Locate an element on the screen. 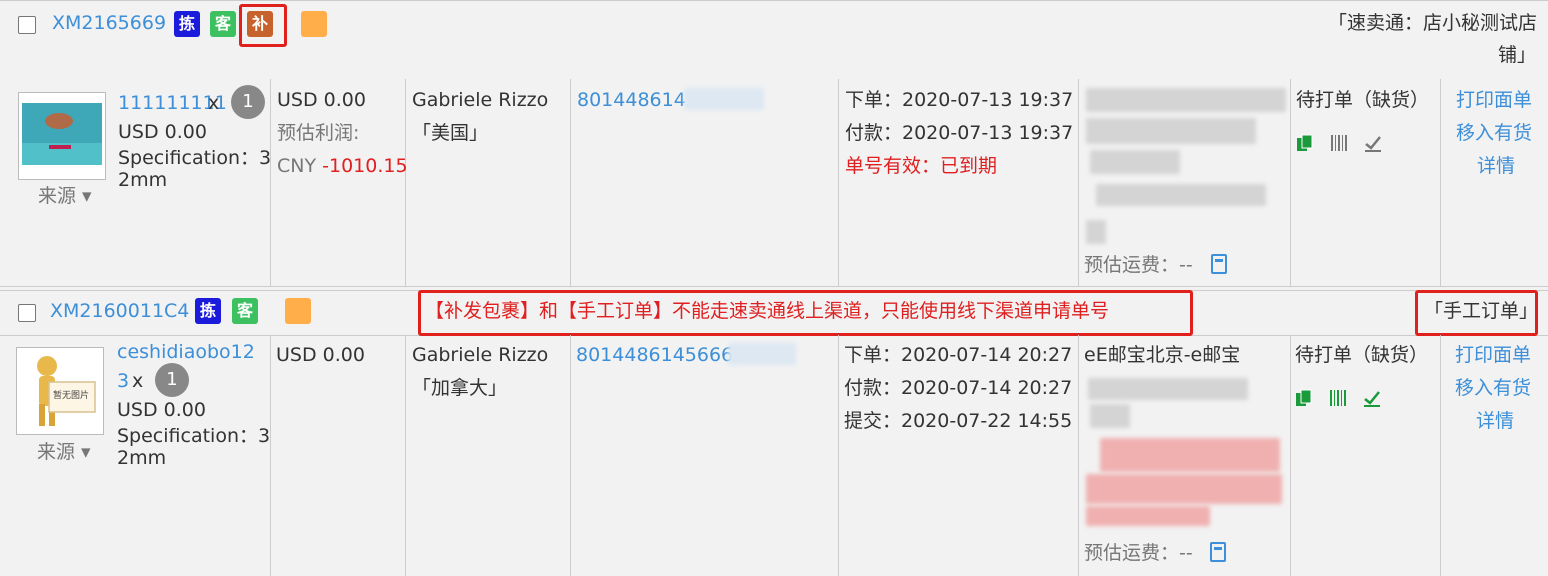  product-thumbnail: 暂无图片 is located at coordinates (60, 391).